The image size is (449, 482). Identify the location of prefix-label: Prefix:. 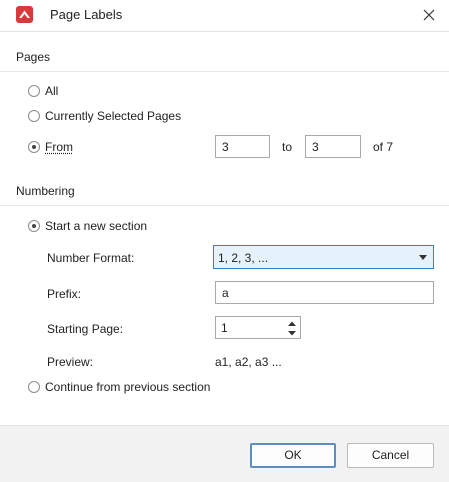
(64, 294).